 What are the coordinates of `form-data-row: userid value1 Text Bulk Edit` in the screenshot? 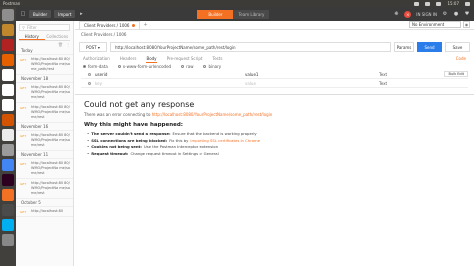 It's located at (274, 74).